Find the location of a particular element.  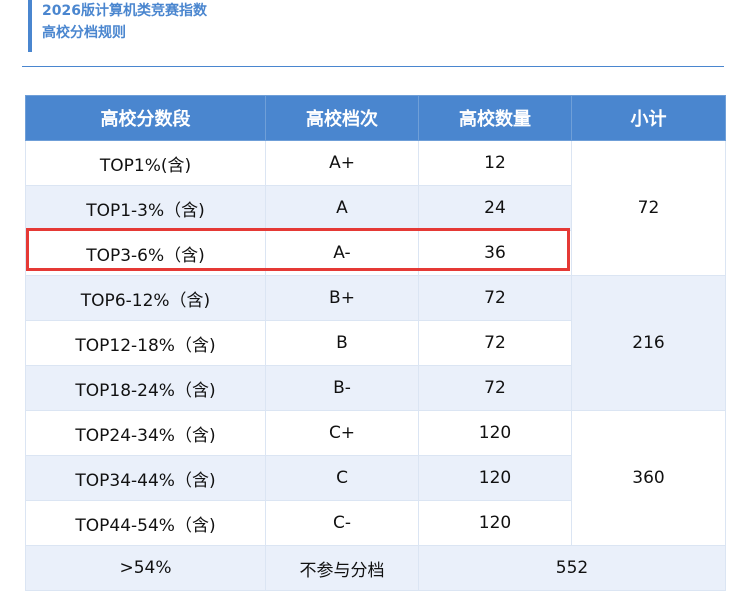

cell-range: >54% is located at coordinates (145, 568).